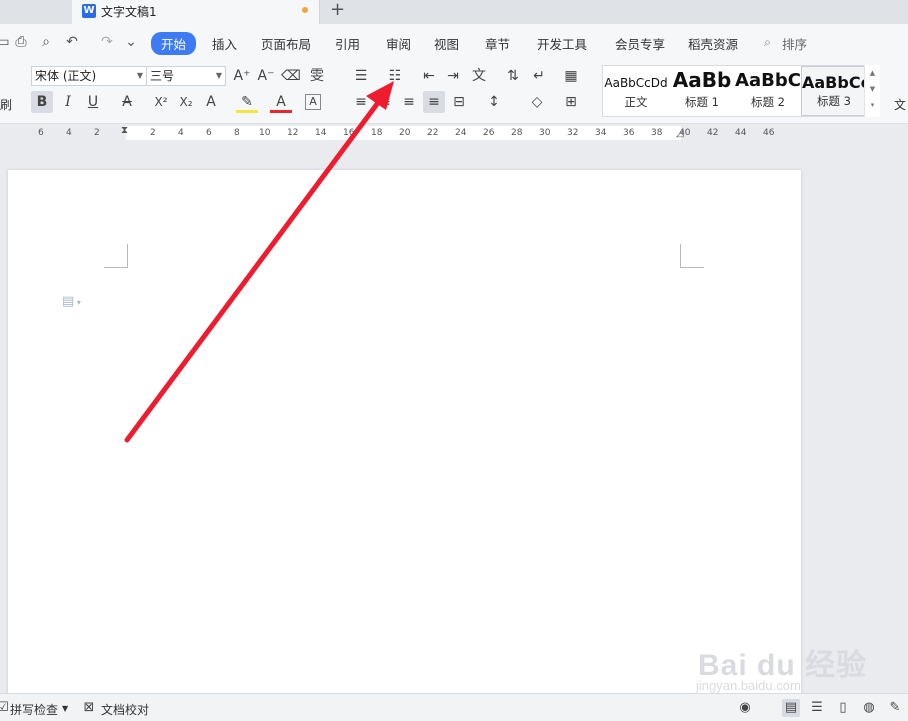 This screenshot has height=721, width=908. I want to click on style-name: 标题 3, so click(834, 101).